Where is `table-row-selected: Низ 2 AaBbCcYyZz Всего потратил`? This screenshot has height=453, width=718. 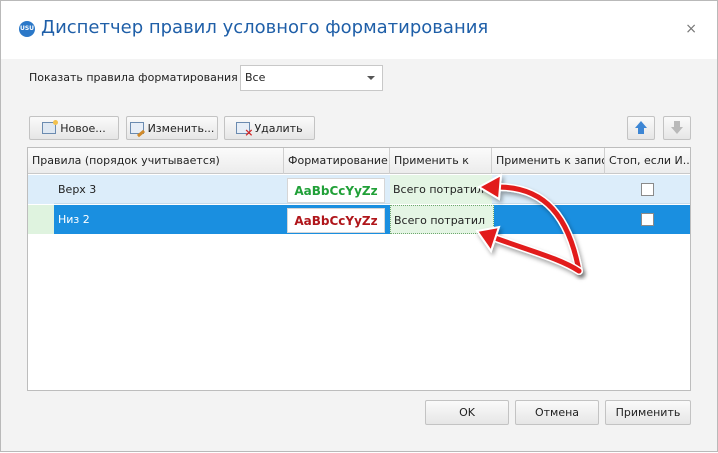 table-row-selected: Низ 2 AaBbCcYyZz Всего потратил is located at coordinates (359, 219).